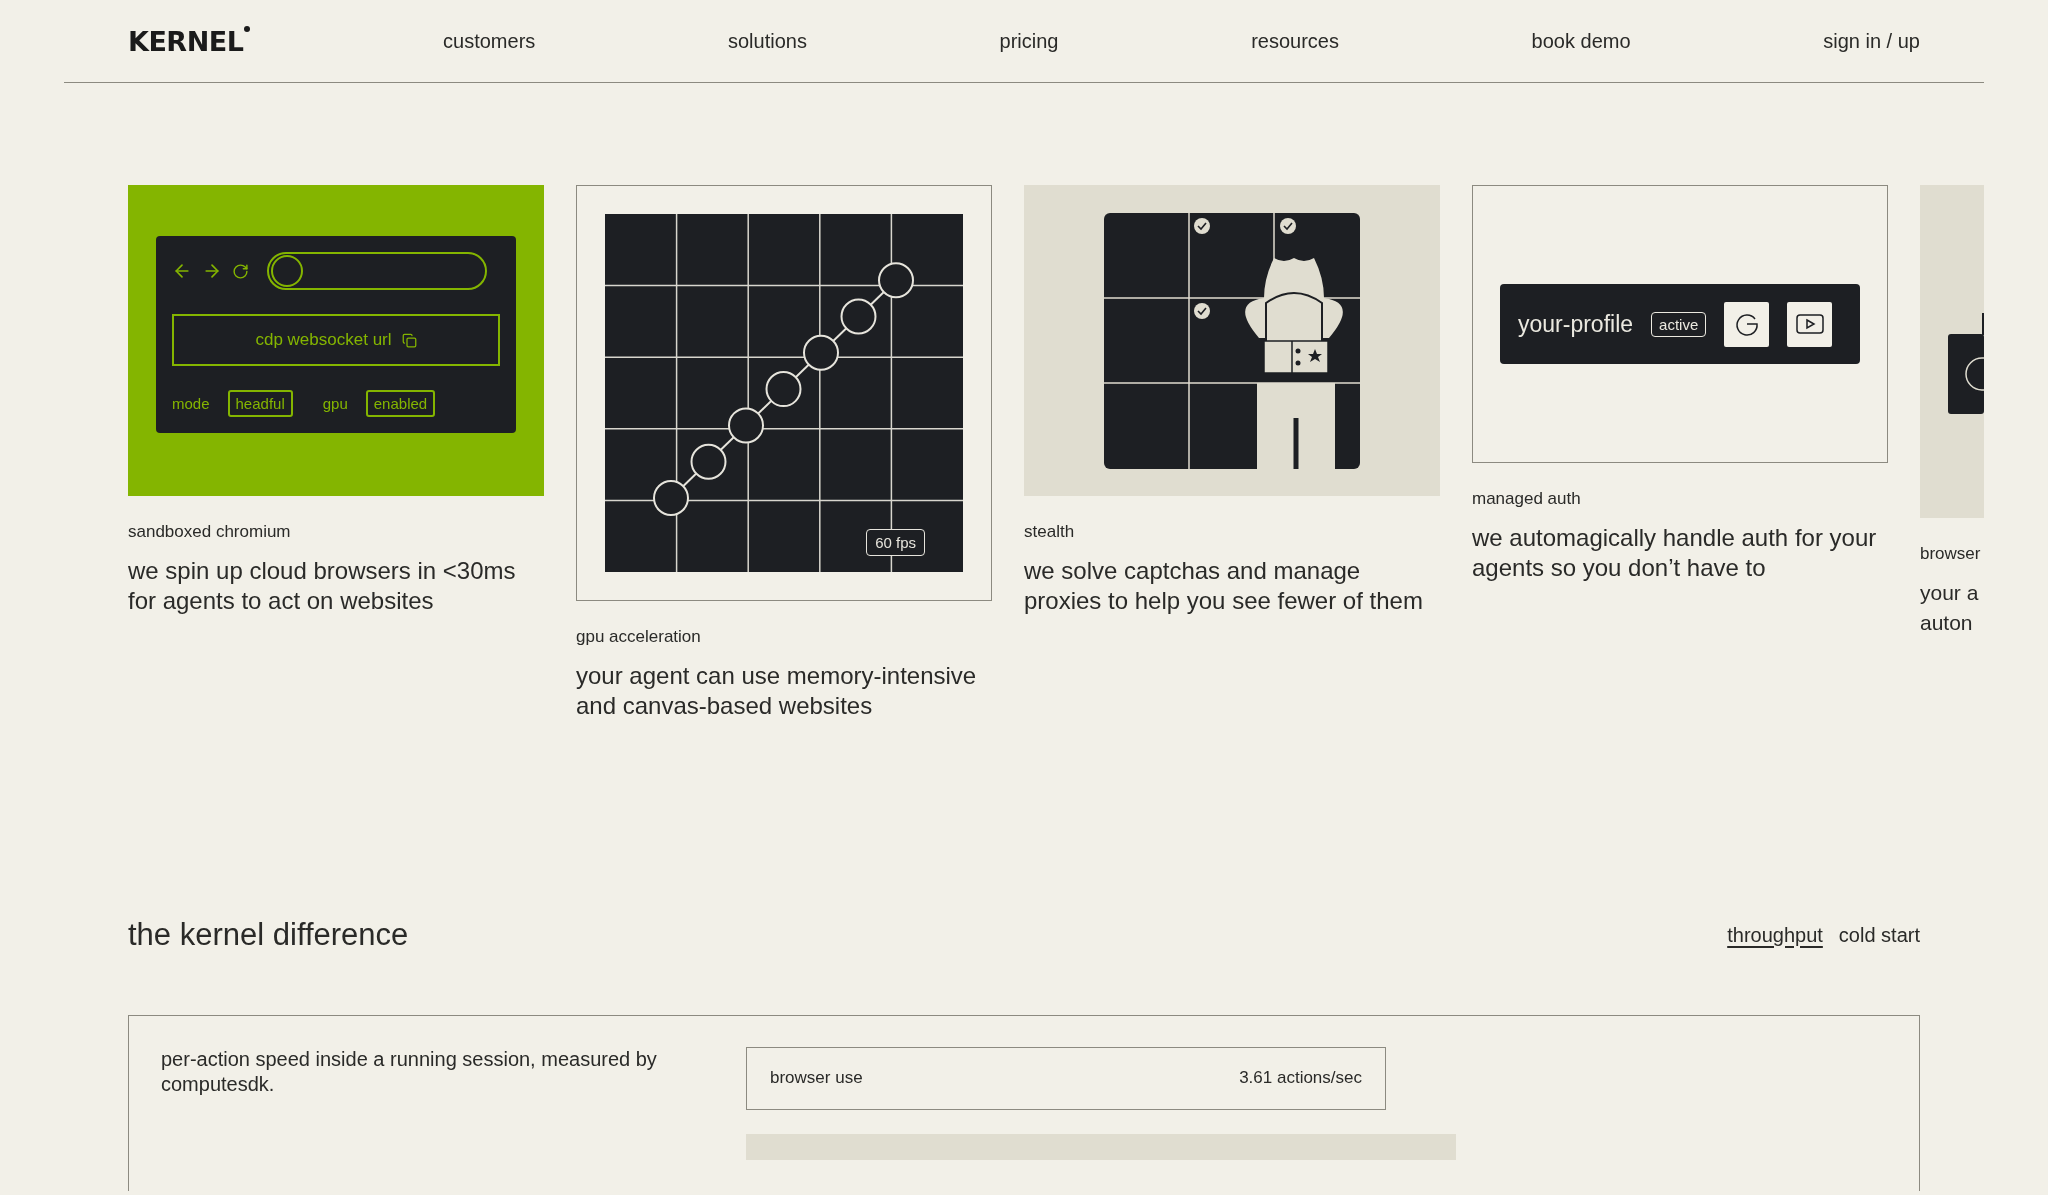 This screenshot has width=2048, height=1195. What do you see at coordinates (777, 691) in the screenshot?
I see `feature-description: your agent can use memory-intensive and canvas-based websites` at bounding box center [777, 691].